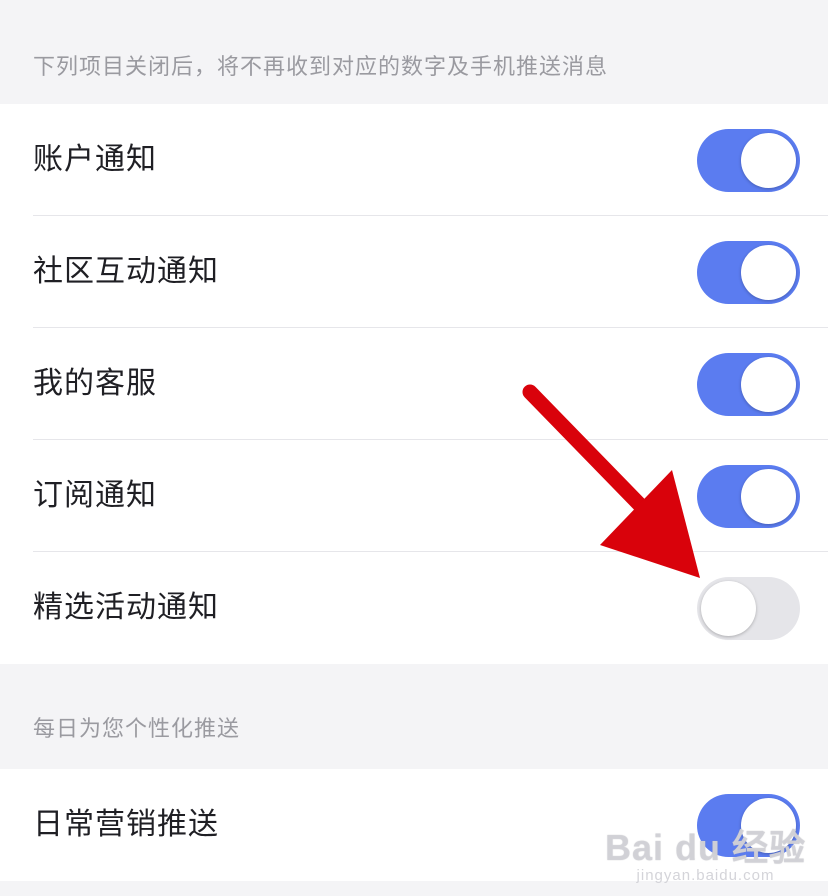 The height and width of the screenshot is (896, 828). I want to click on setting-label: 社区互动通知, so click(126, 271).